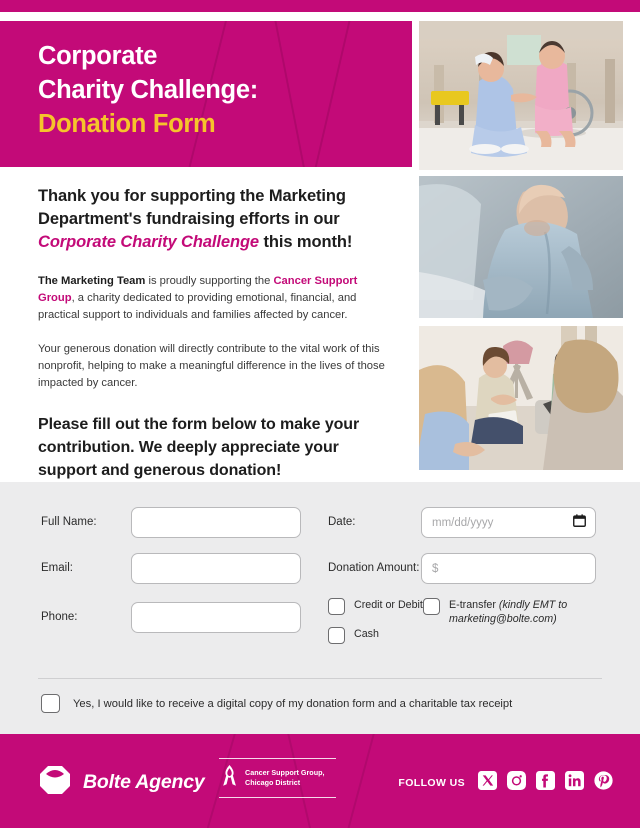 The image size is (640, 828). What do you see at coordinates (92, 281) in the screenshot?
I see `marketing-team-bold: The Marketing Team` at bounding box center [92, 281].